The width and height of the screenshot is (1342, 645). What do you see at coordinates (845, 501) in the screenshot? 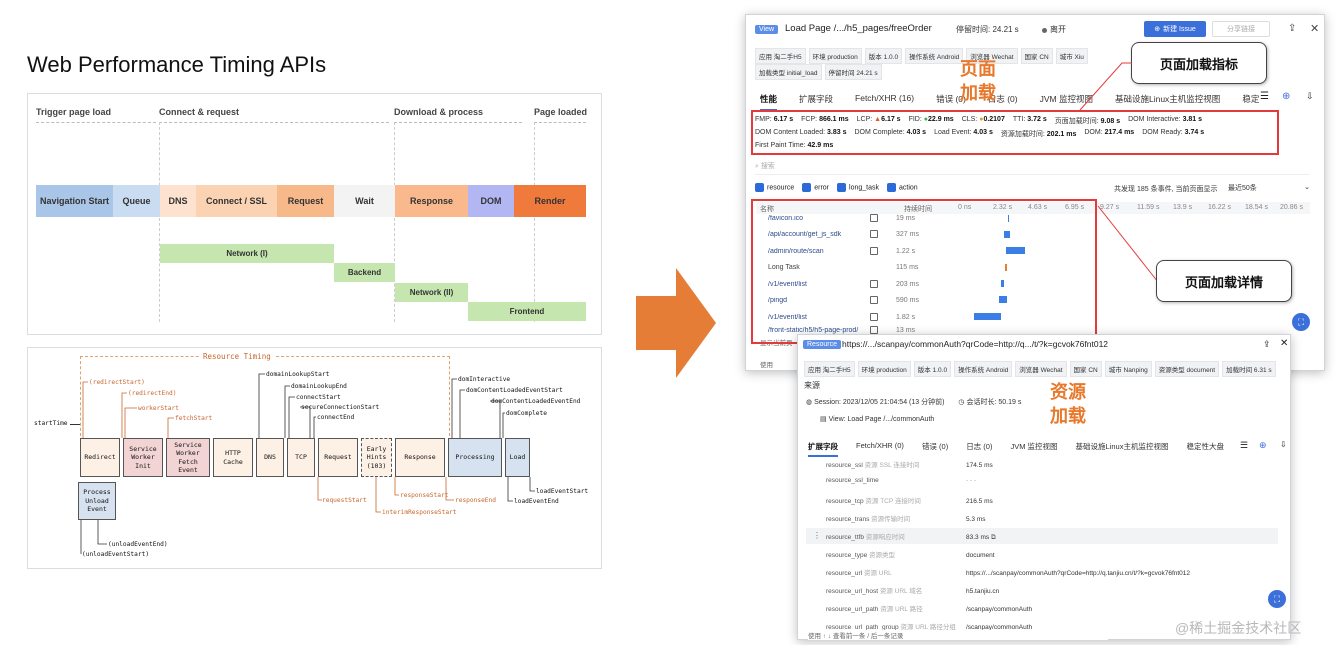
I see `kv-key: resource_tcp` at bounding box center [845, 501].